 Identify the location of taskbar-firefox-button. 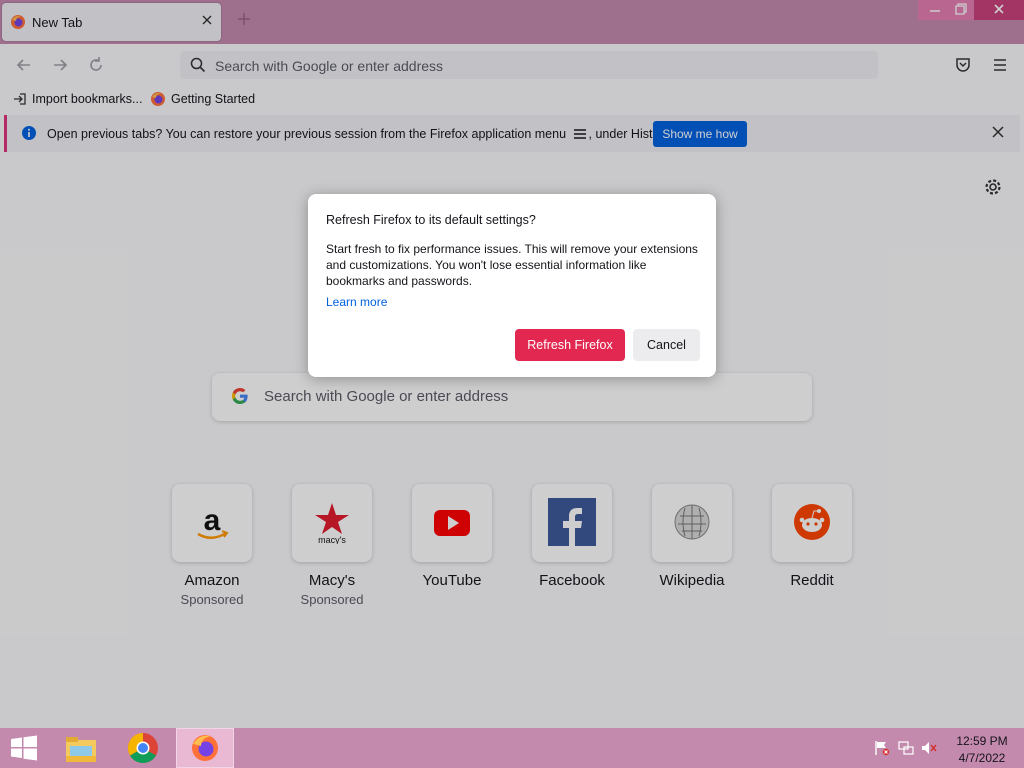
(205, 748).